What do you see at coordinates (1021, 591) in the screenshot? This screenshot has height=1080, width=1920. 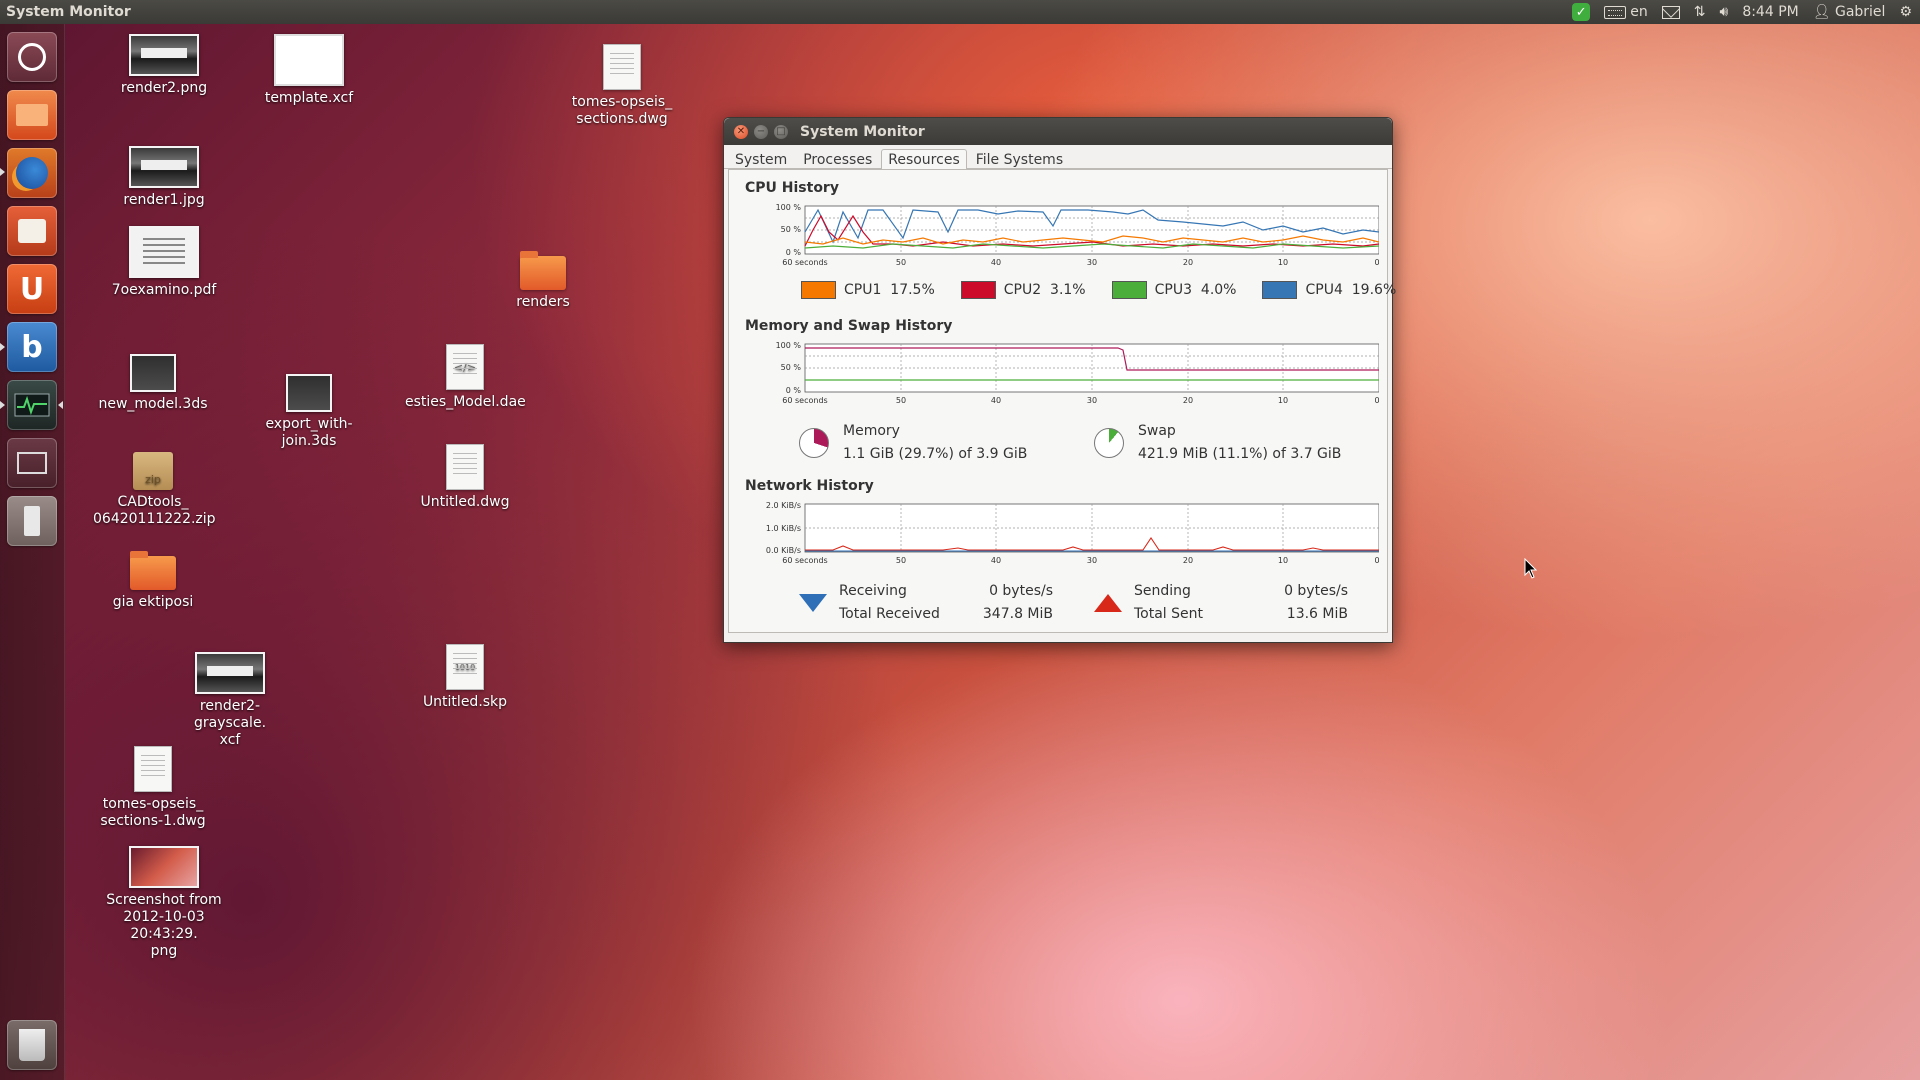 I see `receiving-value: 0 bytes/s` at bounding box center [1021, 591].